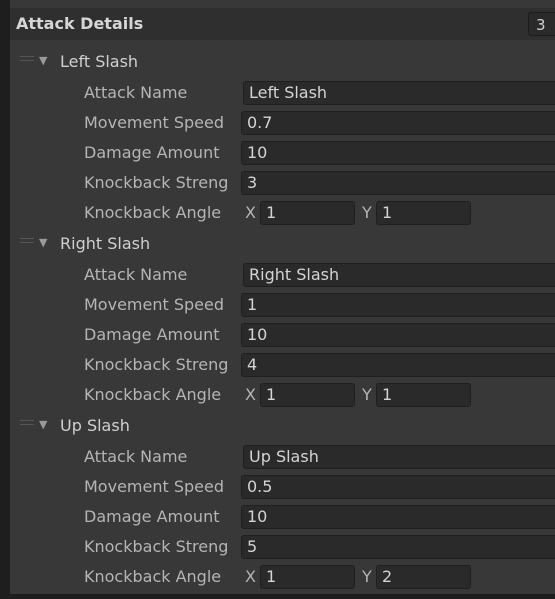  I want to click on list-title: Attack Details, so click(80, 23).